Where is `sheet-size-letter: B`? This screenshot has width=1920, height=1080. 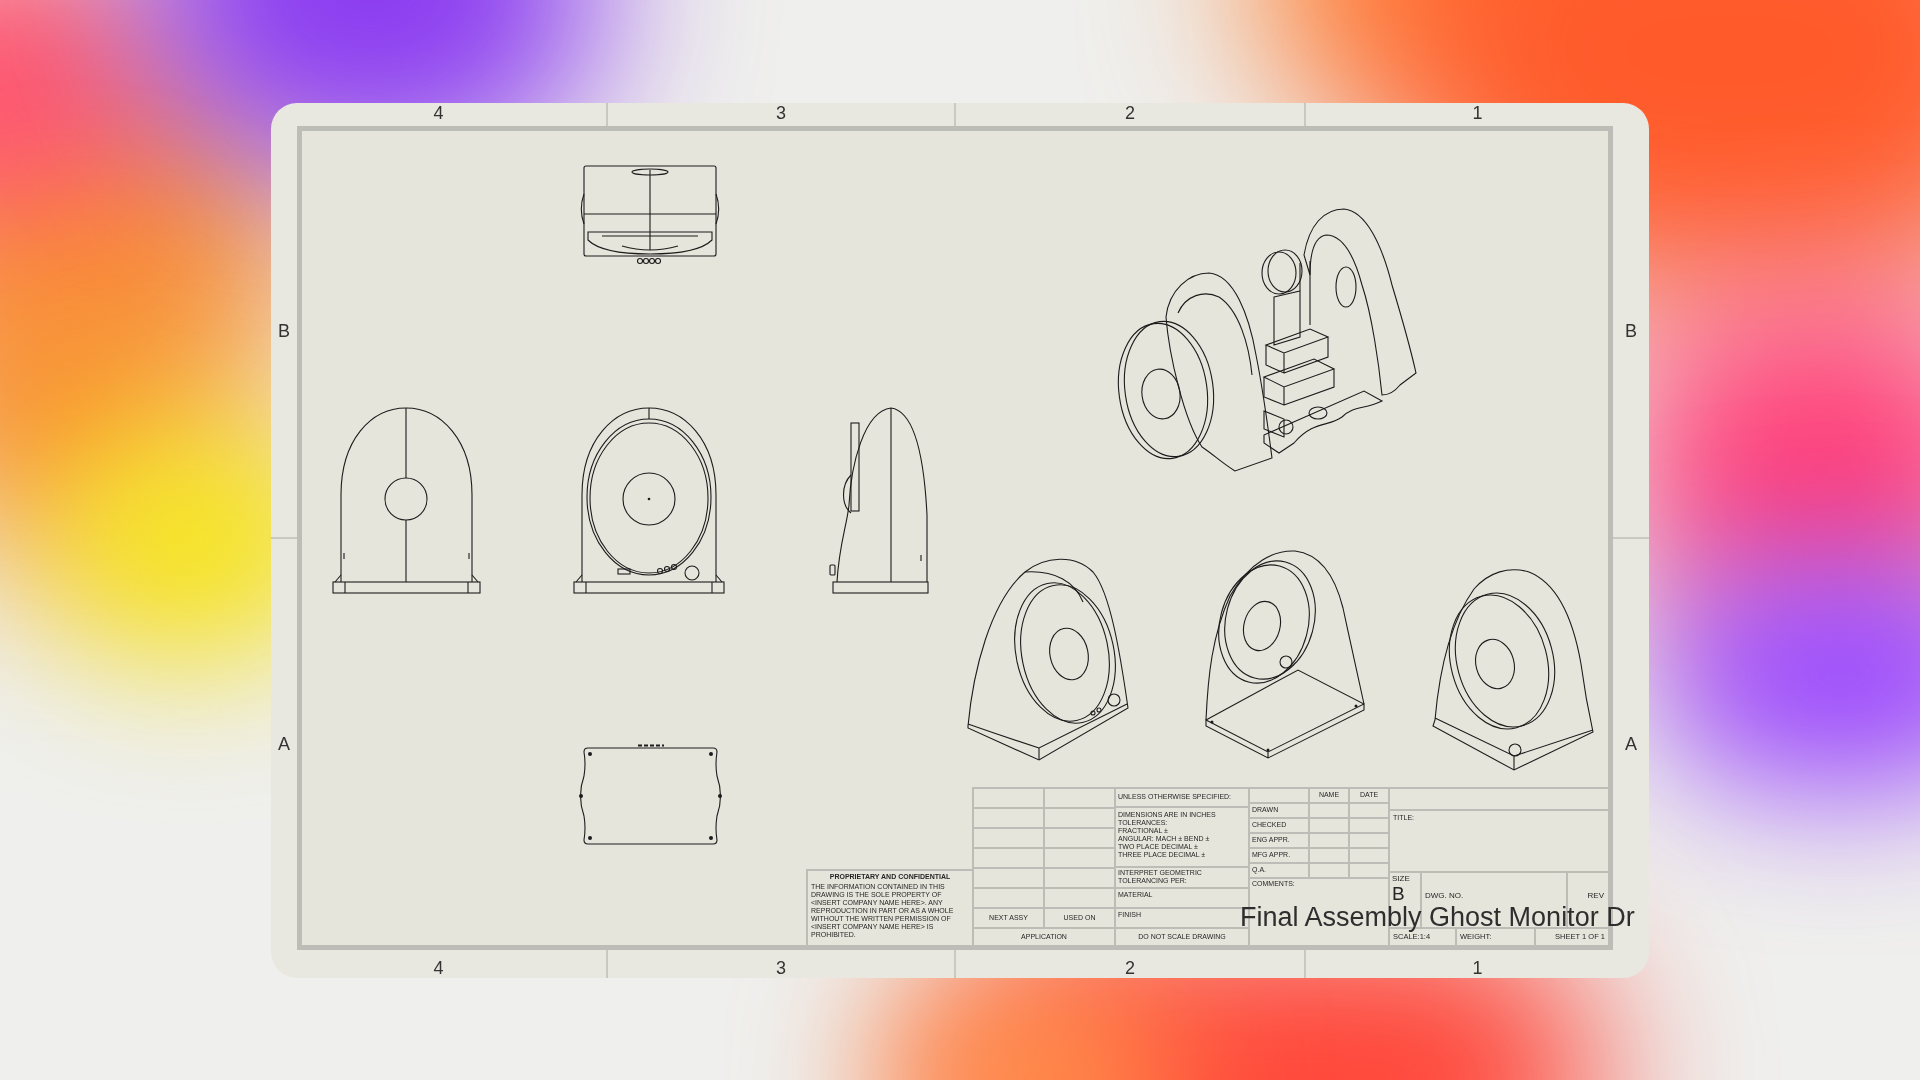
sheet-size-letter: B is located at coordinates (1398, 893).